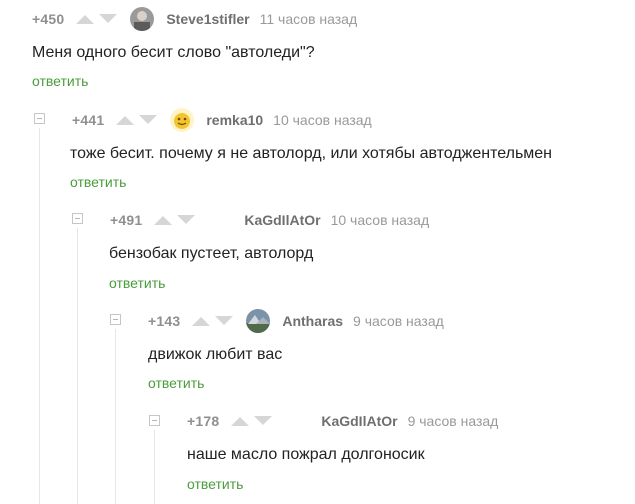 This screenshot has height=504, width=635. I want to click on comment-header: +143 Antharas 9 часов назад, so click(296, 321).